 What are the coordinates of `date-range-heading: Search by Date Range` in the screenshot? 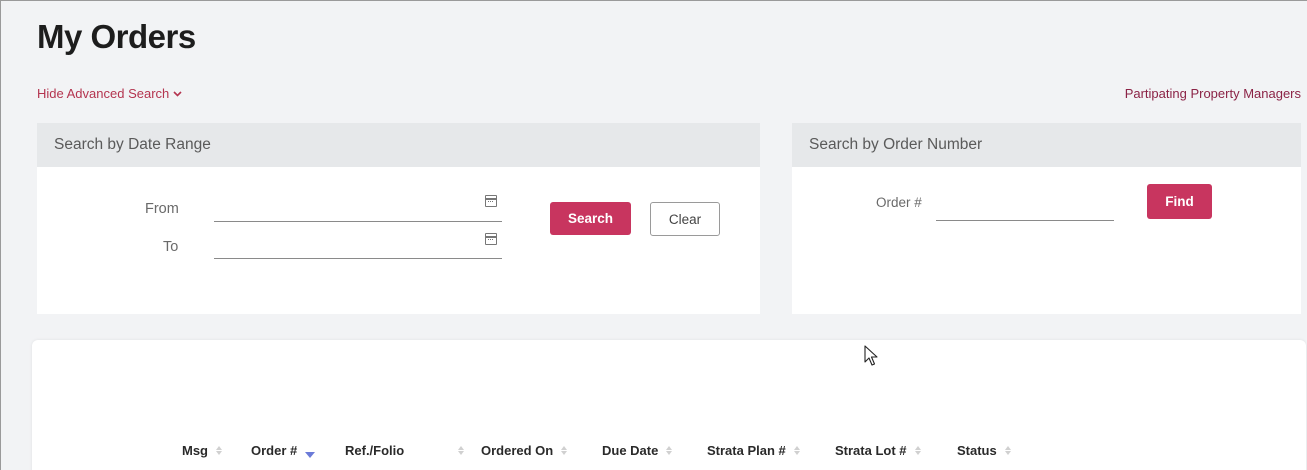 It's located at (398, 145).